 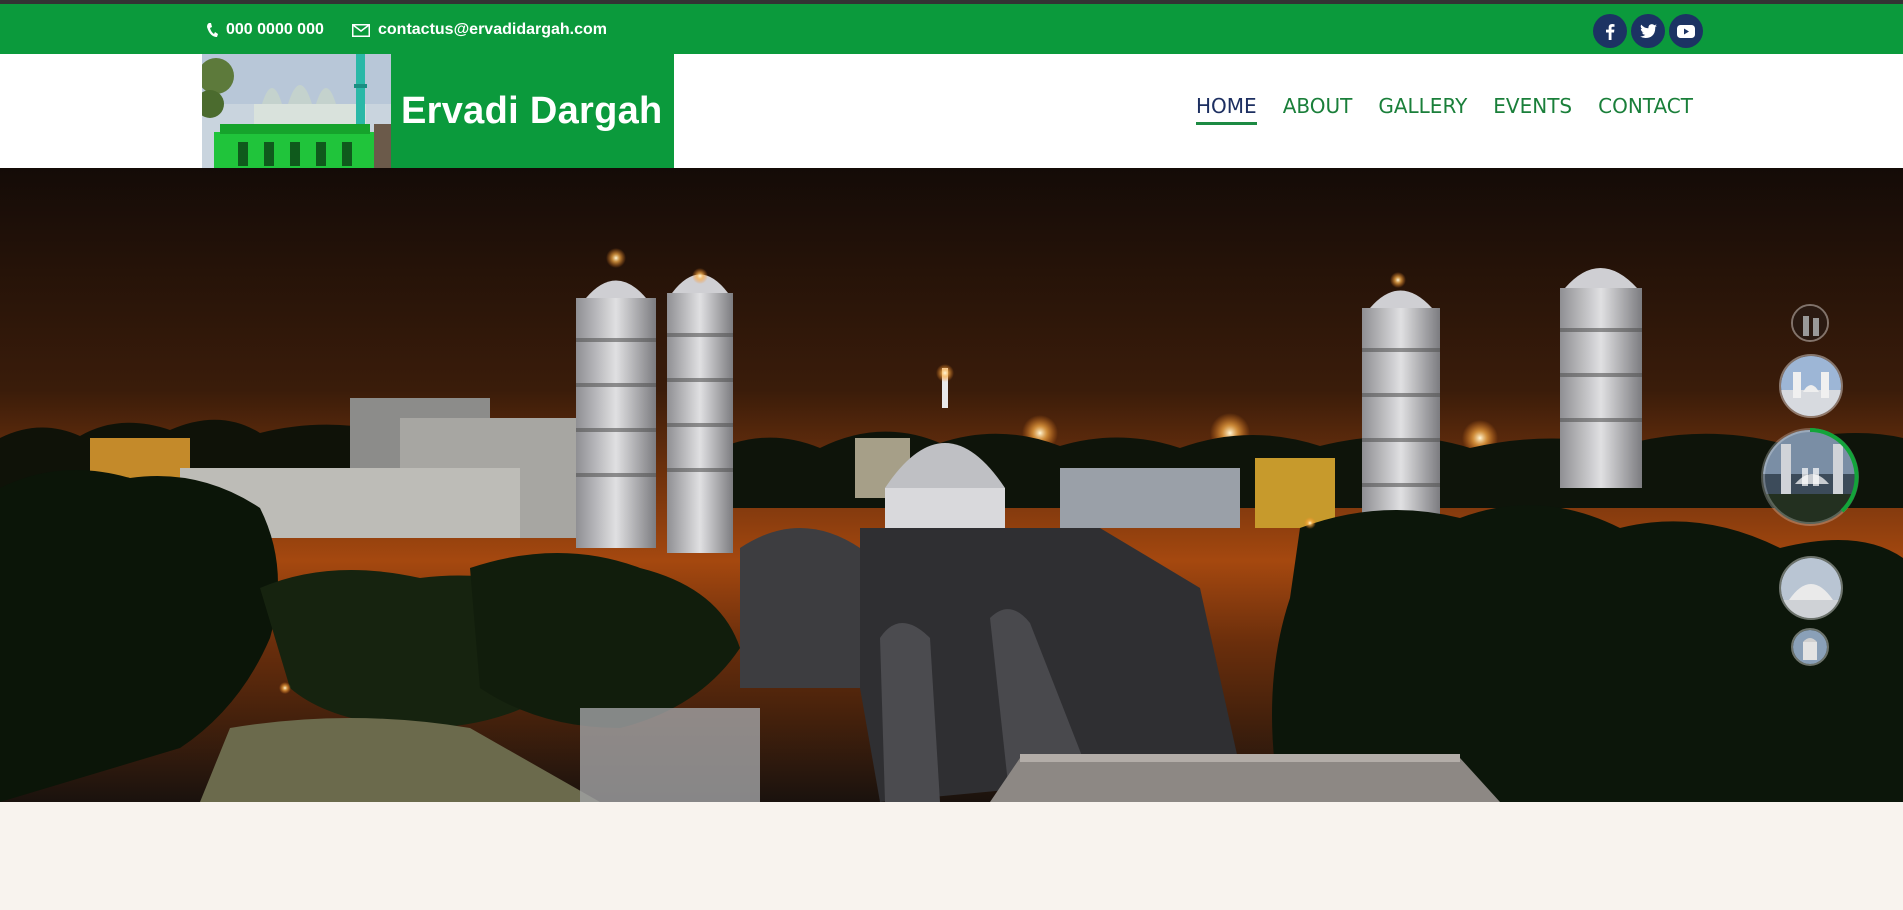 I want to click on phone-contact: 000 0000 000, so click(x=265, y=30).